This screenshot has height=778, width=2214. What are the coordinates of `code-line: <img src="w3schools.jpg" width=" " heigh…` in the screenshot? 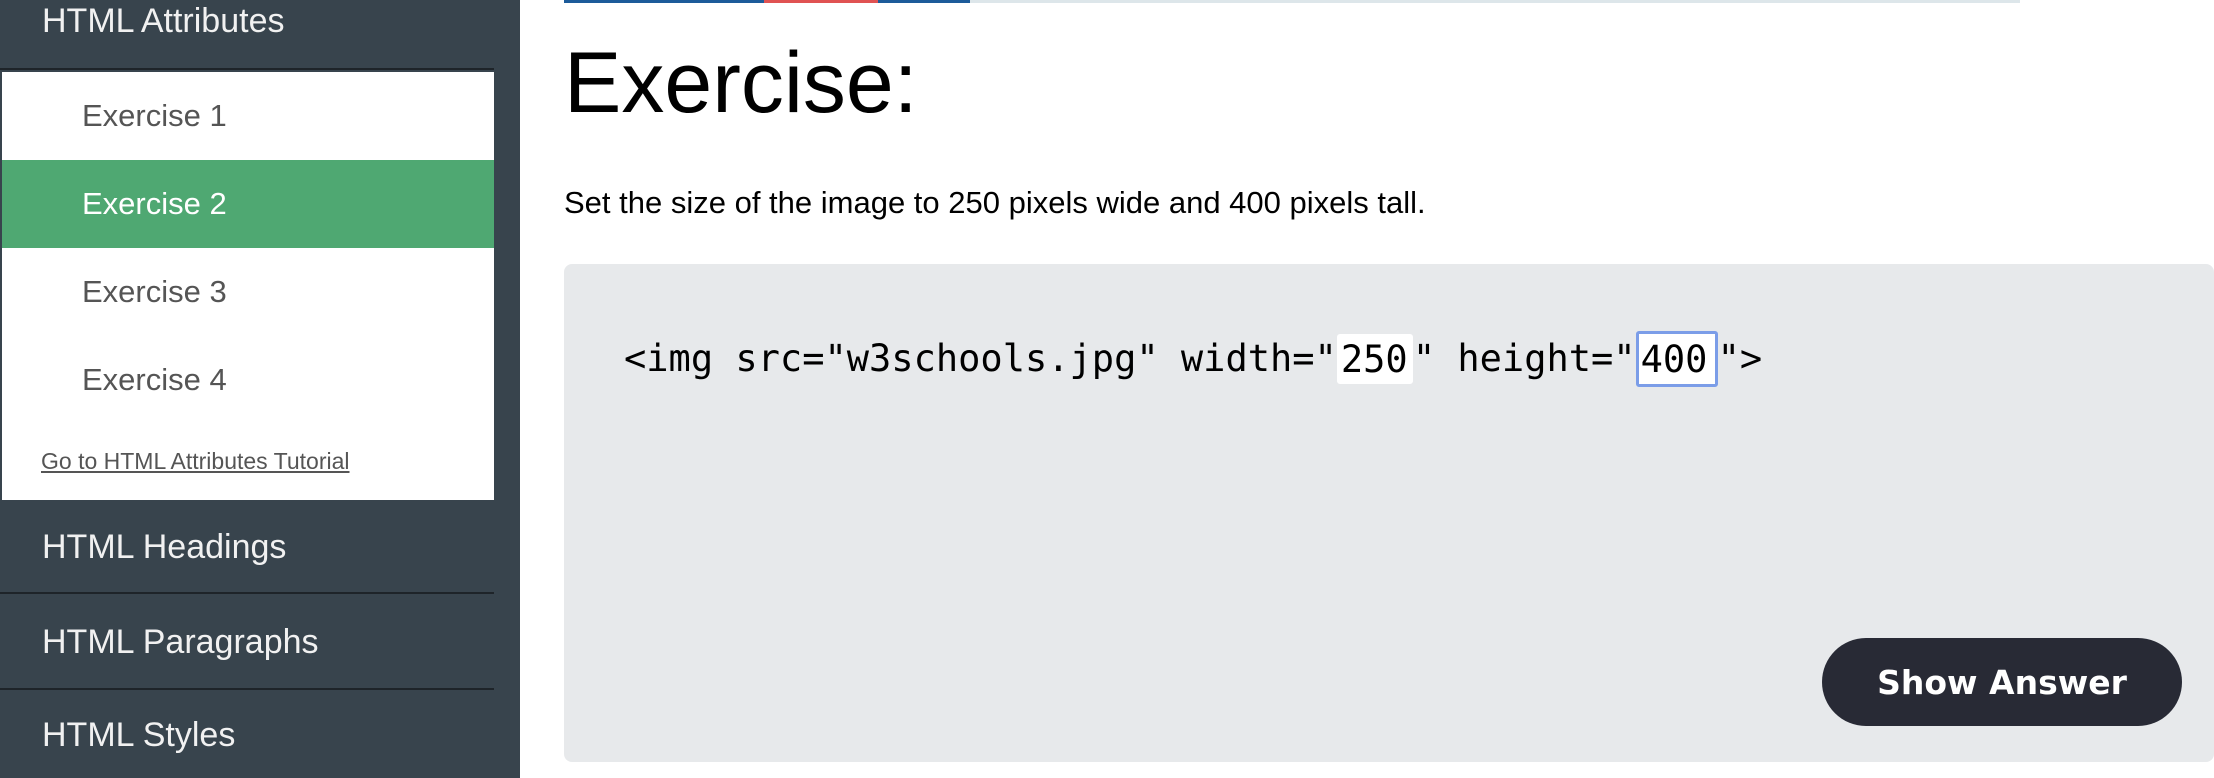 It's located at (1193, 359).